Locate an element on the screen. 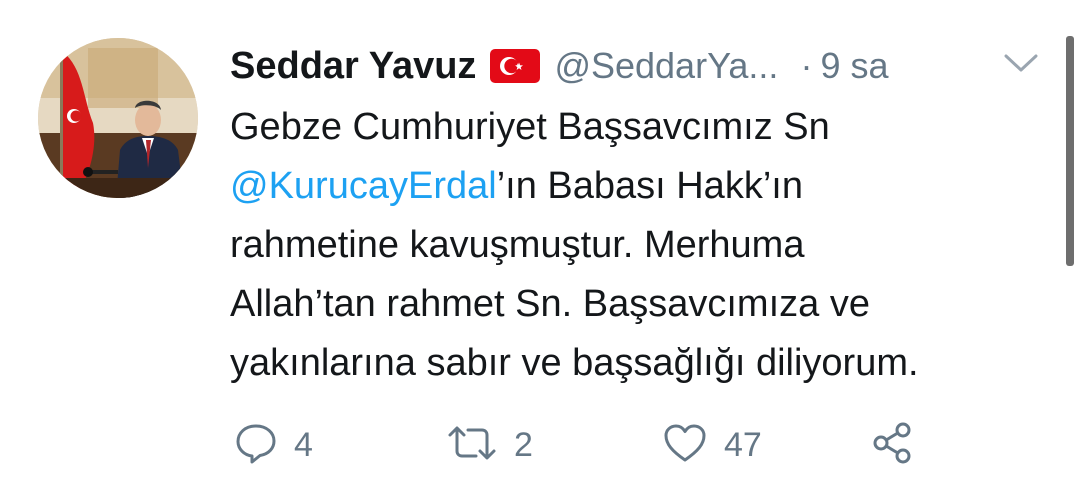 The image size is (1080, 487). reply-count: 4 is located at coordinates (303, 444).